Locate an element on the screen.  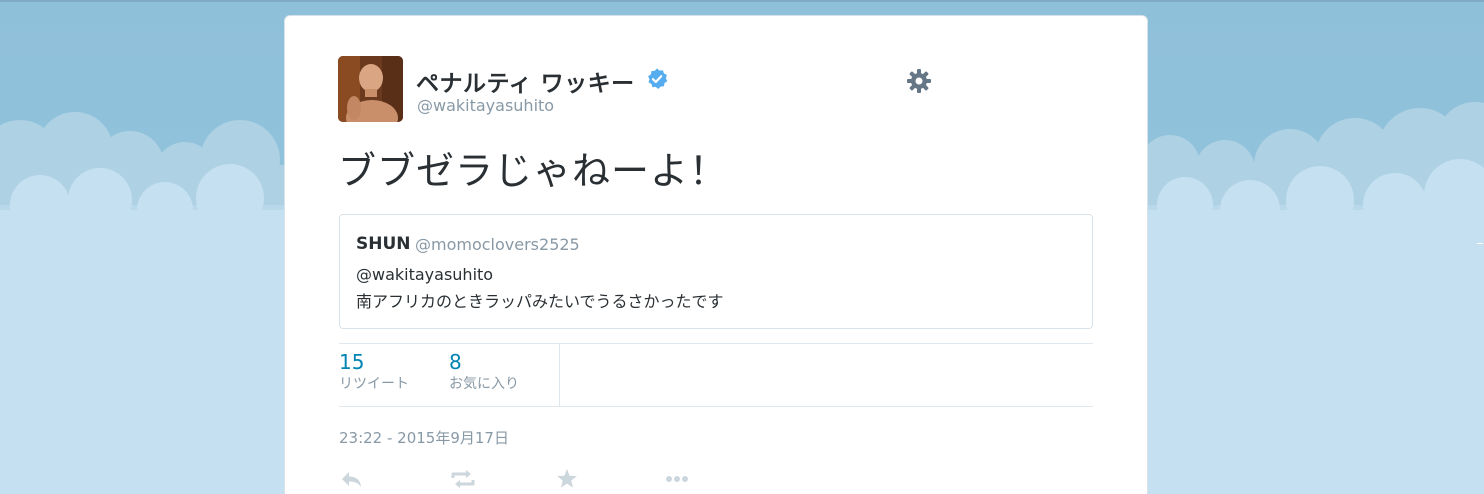
user-avatar is located at coordinates (370, 89).